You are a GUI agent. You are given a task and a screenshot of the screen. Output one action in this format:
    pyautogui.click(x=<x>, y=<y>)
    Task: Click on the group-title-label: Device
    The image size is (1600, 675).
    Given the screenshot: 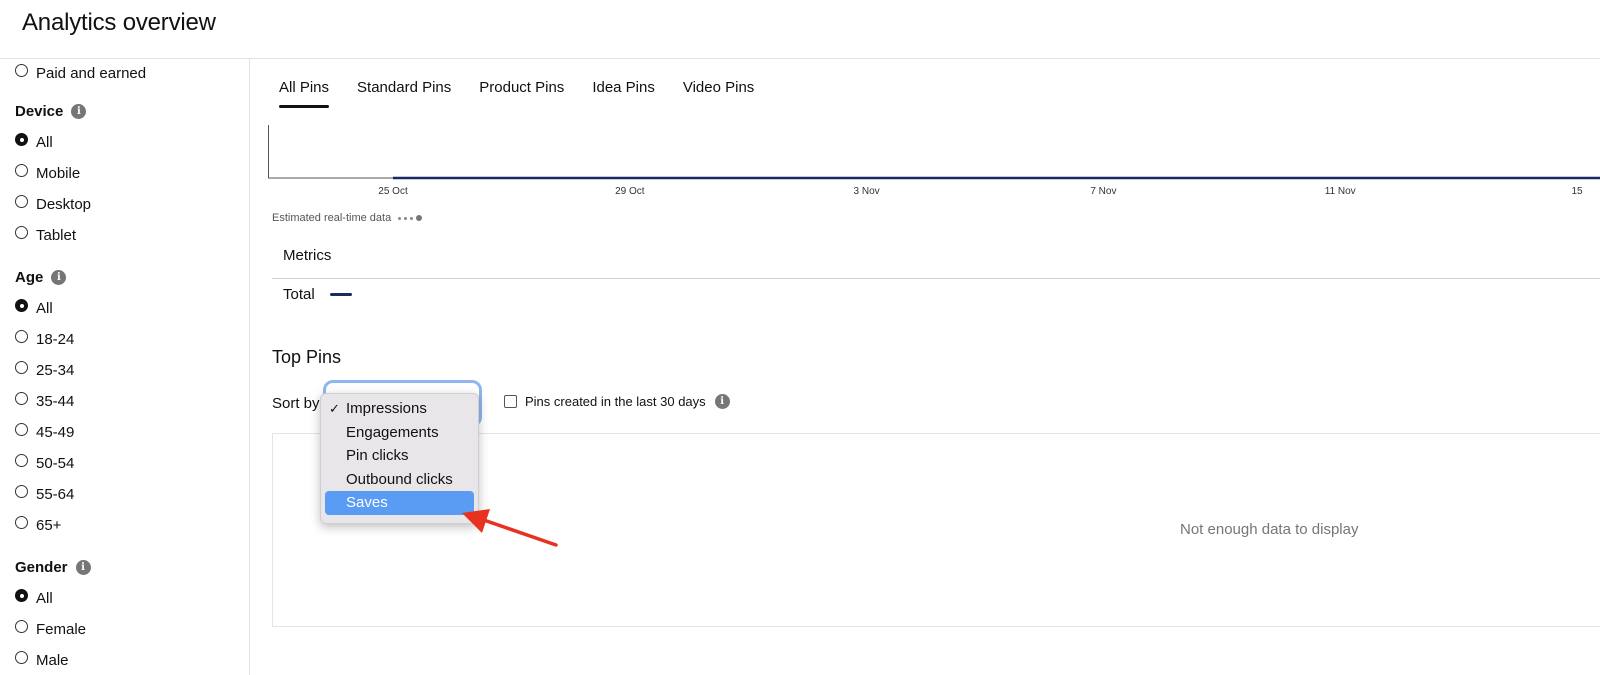 What is the action you would take?
    pyautogui.click(x=39, y=111)
    